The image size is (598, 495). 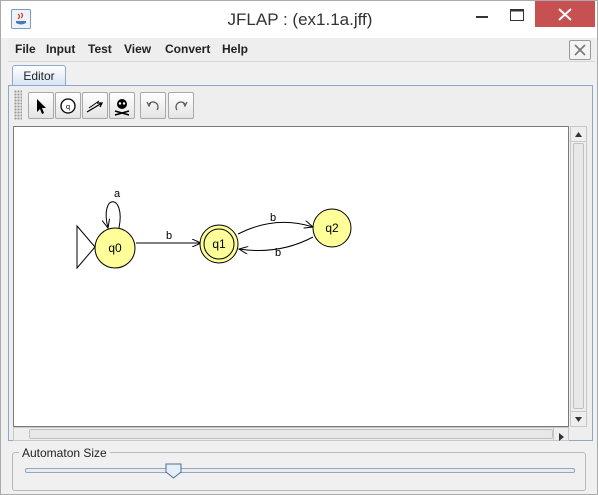 I want to click on scroll-down-button, so click(x=578, y=418).